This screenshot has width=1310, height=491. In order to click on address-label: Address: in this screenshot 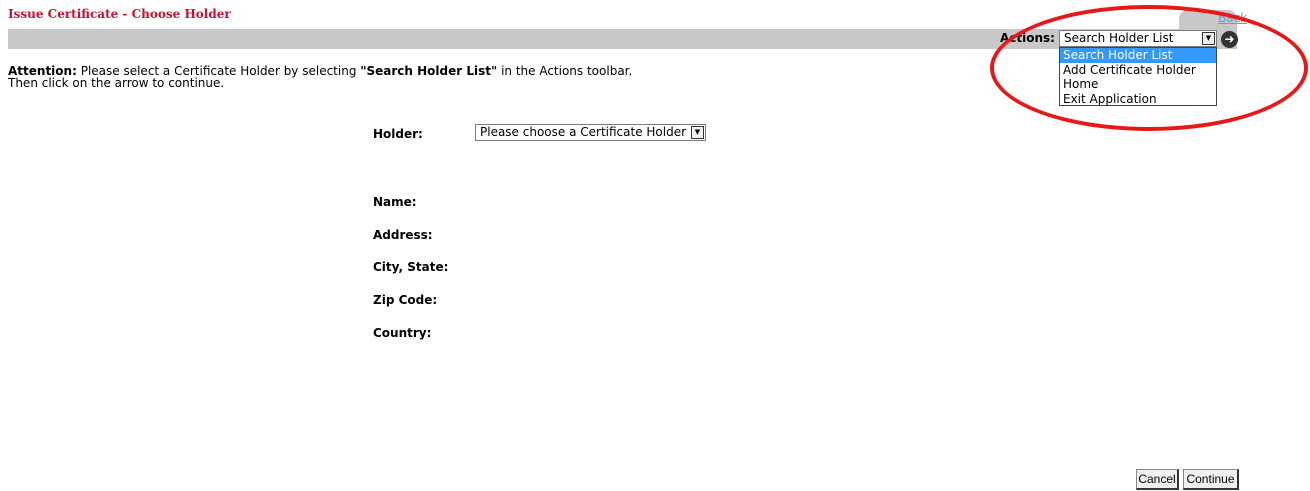, I will do `click(403, 235)`.